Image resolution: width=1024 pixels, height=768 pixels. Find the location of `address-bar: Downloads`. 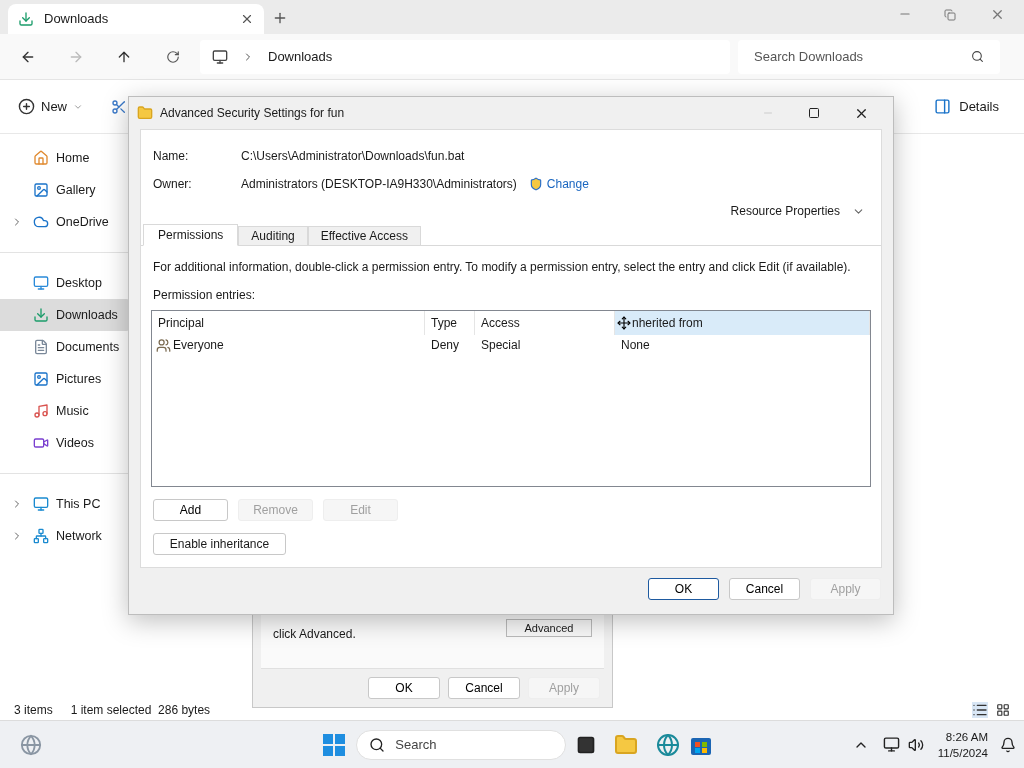

address-bar: Downloads is located at coordinates (465, 56).